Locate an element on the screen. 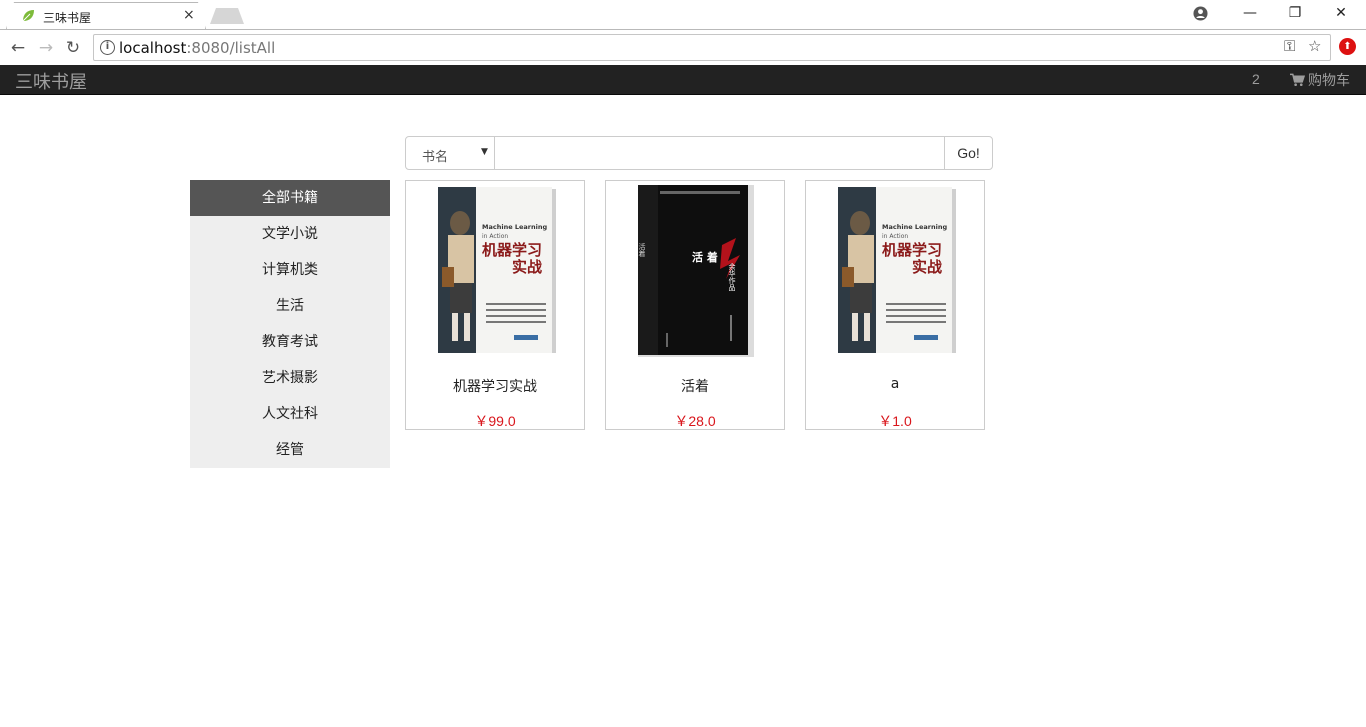  cart-count: 2 is located at coordinates (1256, 79).